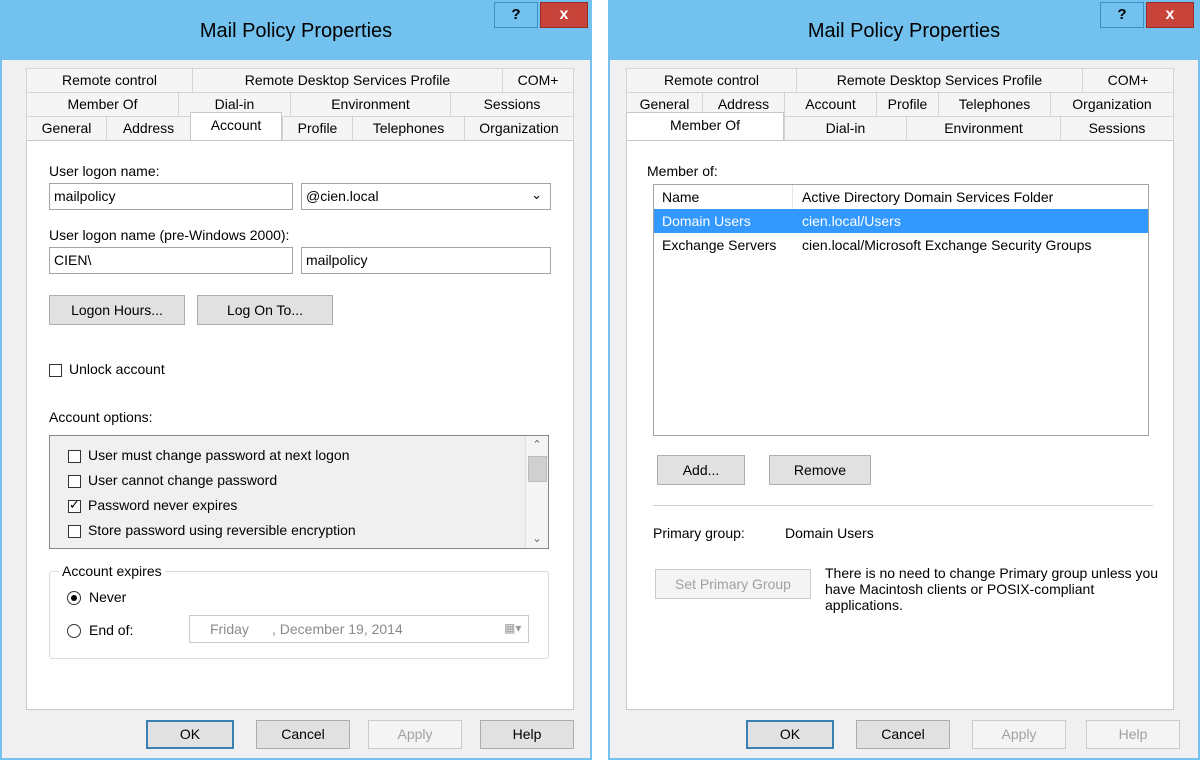 This screenshot has width=1200, height=762. What do you see at coordinates (699, 533) in the screenshot?
I see `primary-group-label: Primary group:` at bounding box center [699, 533].